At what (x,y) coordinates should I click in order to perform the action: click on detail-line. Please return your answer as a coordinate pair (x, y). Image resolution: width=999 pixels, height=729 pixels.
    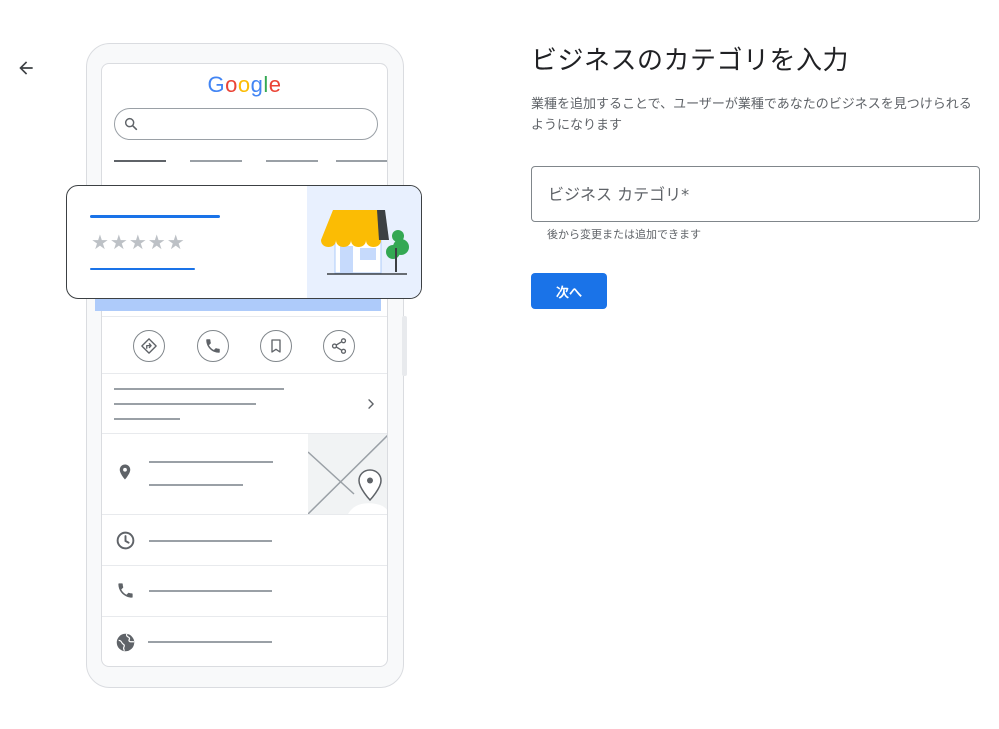
    Looking at the image, I should click on (142, 269).